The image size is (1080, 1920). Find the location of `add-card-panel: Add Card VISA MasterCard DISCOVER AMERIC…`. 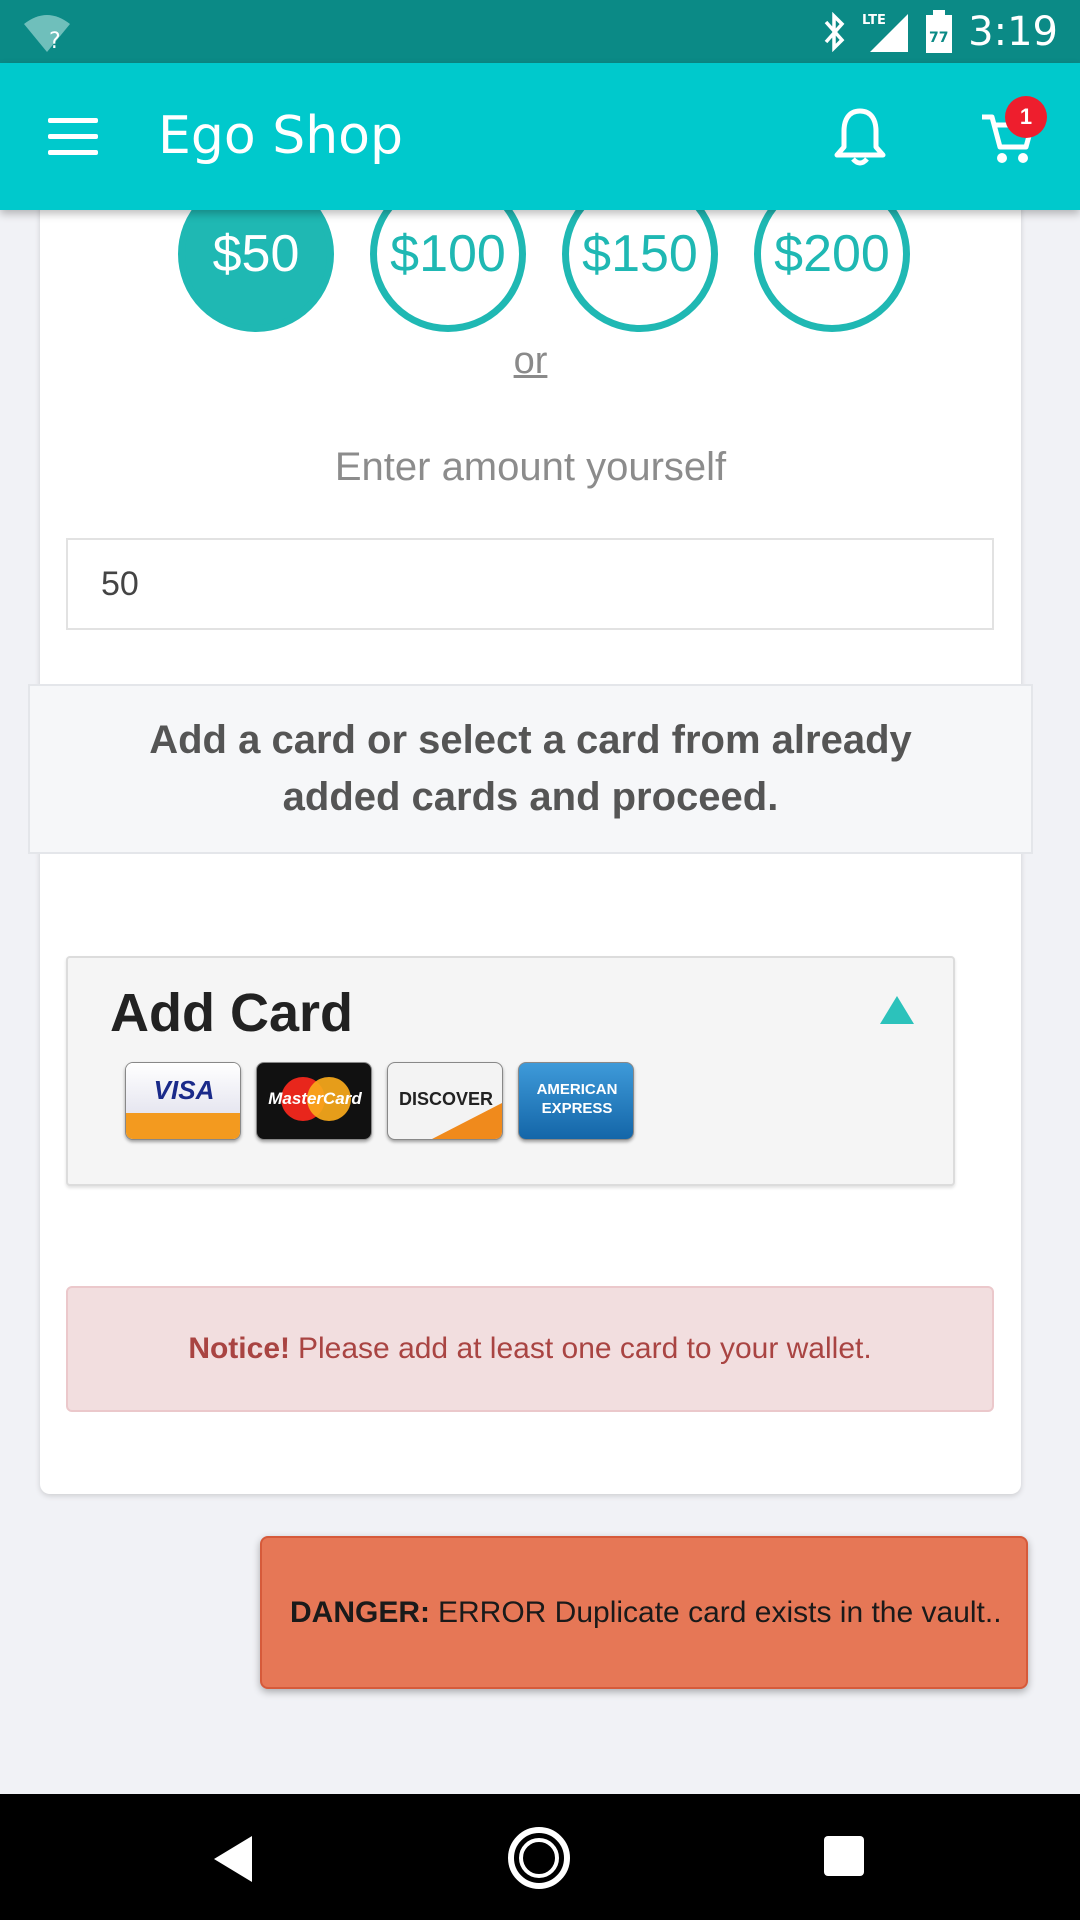

add-card-panel: Add Card VISA MasterCard DISCOVER AMERIC… is located at coordinates (510, 1071).